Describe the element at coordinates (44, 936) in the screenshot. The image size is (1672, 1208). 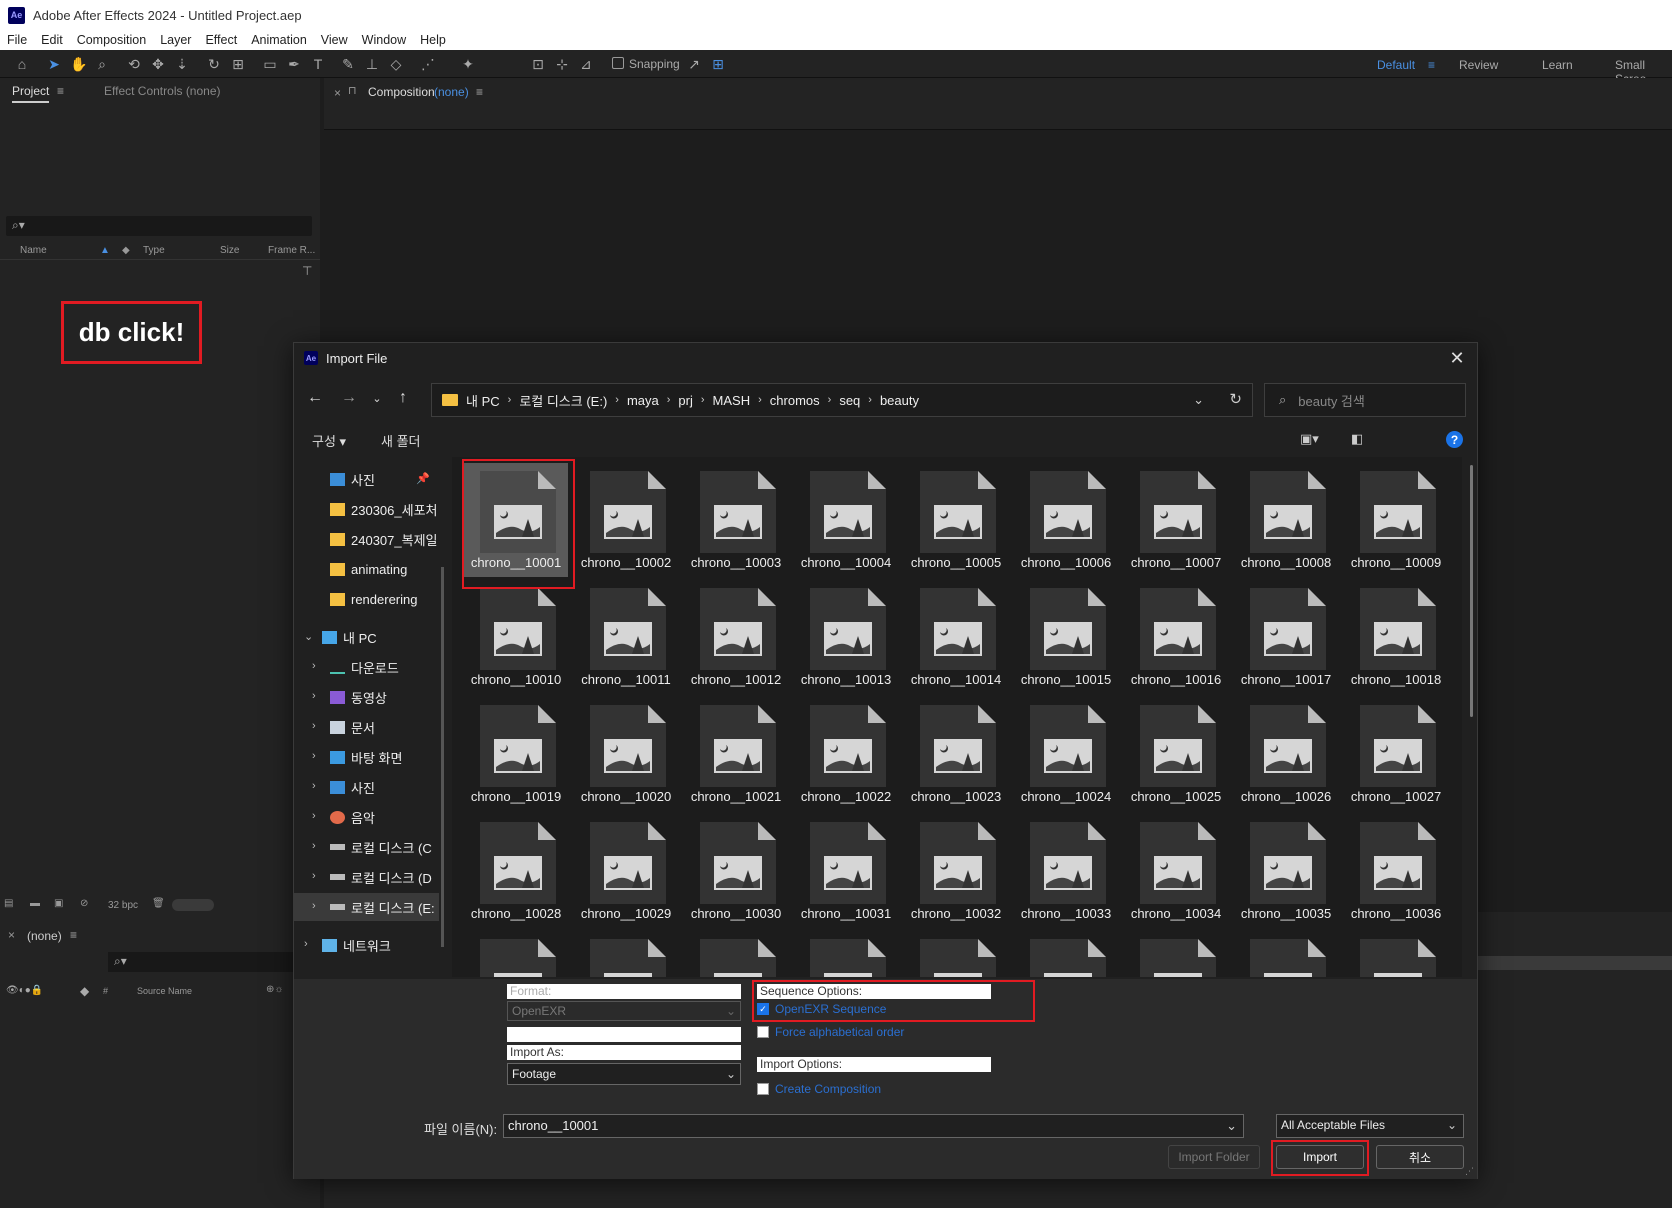
I see `timeline-tab: (none)` at that location.